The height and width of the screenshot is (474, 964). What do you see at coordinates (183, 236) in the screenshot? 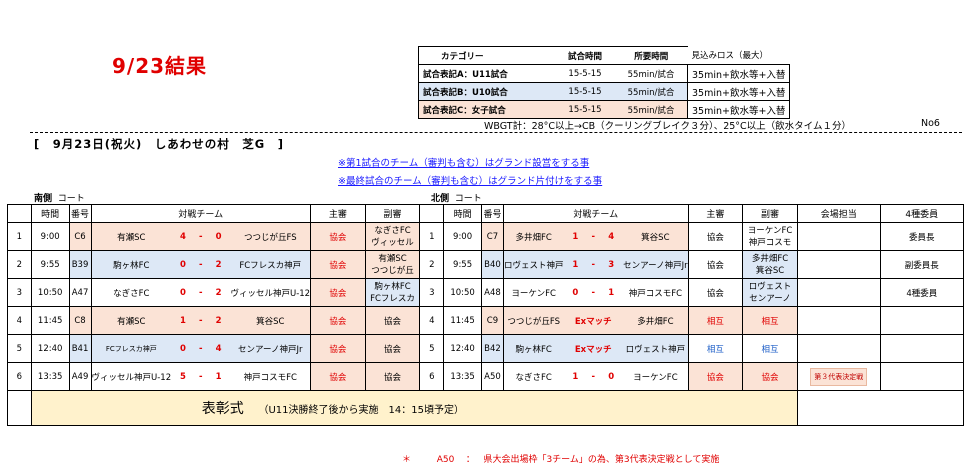
I see `home-score: 4` at bounding box center [183, 236].